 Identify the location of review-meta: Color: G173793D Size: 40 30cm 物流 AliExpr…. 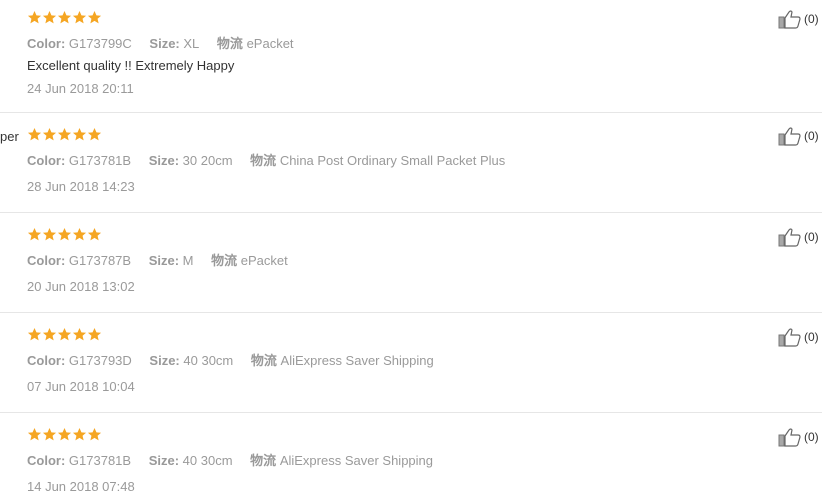
(237, 359).